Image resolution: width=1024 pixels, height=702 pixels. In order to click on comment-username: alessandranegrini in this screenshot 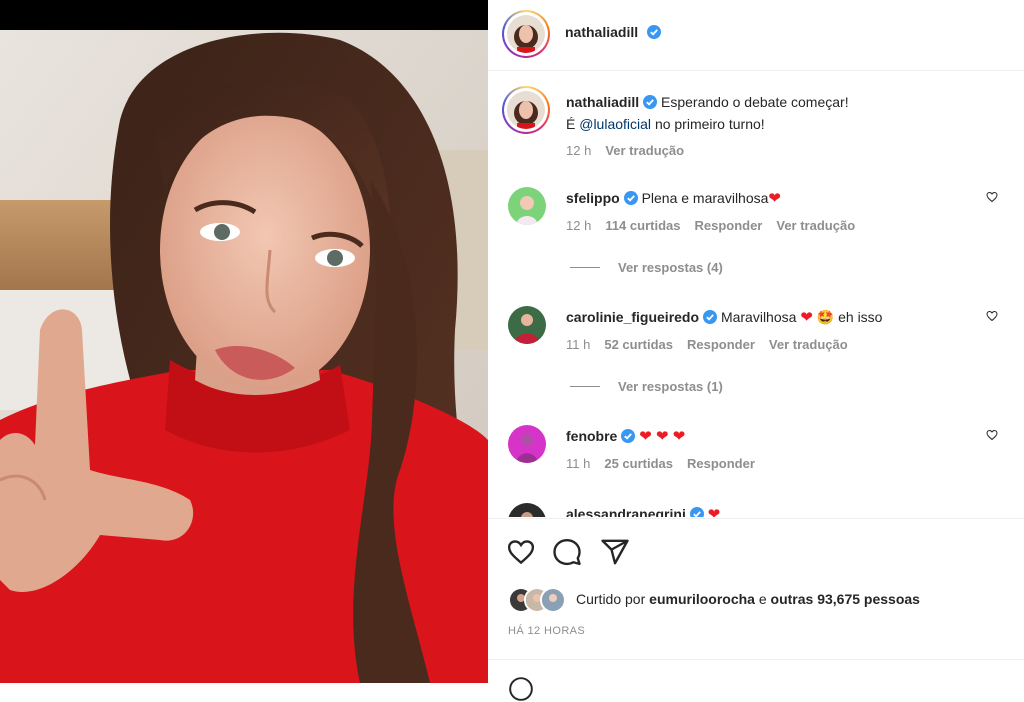, I will do `click(626, 511)`.